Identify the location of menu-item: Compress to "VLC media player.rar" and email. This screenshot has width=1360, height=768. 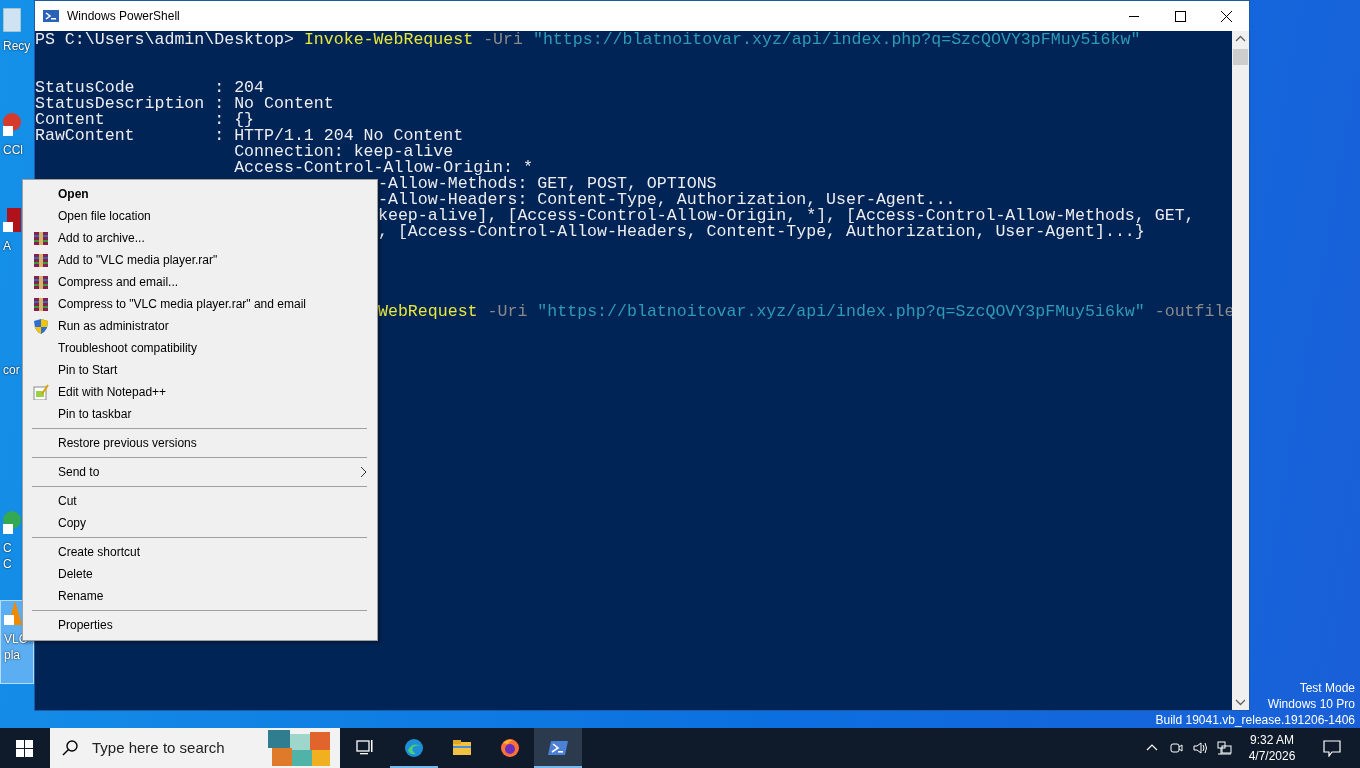
(200, 304).